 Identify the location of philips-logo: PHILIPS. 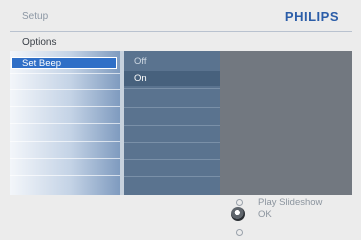
(311, 16).